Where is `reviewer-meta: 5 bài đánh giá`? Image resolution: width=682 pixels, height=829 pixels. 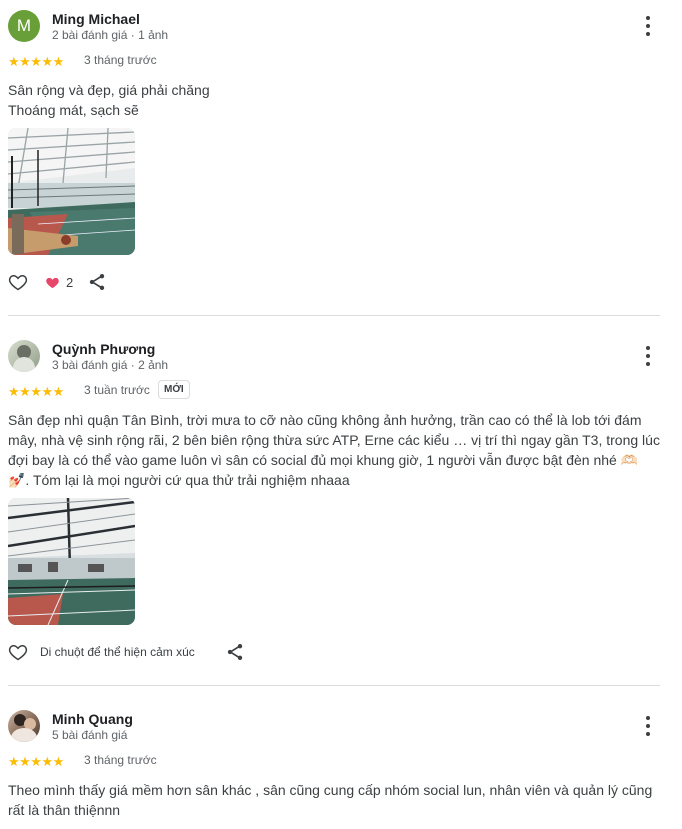
reviewer-meta: 5 bài đánh giá is located at coordinates (90, 735).